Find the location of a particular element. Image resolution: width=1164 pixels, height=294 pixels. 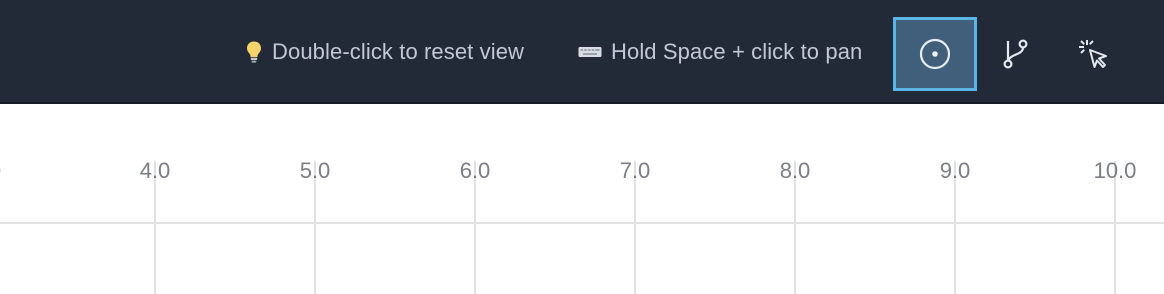

branch-icon is located at coordinates (1016, 54).